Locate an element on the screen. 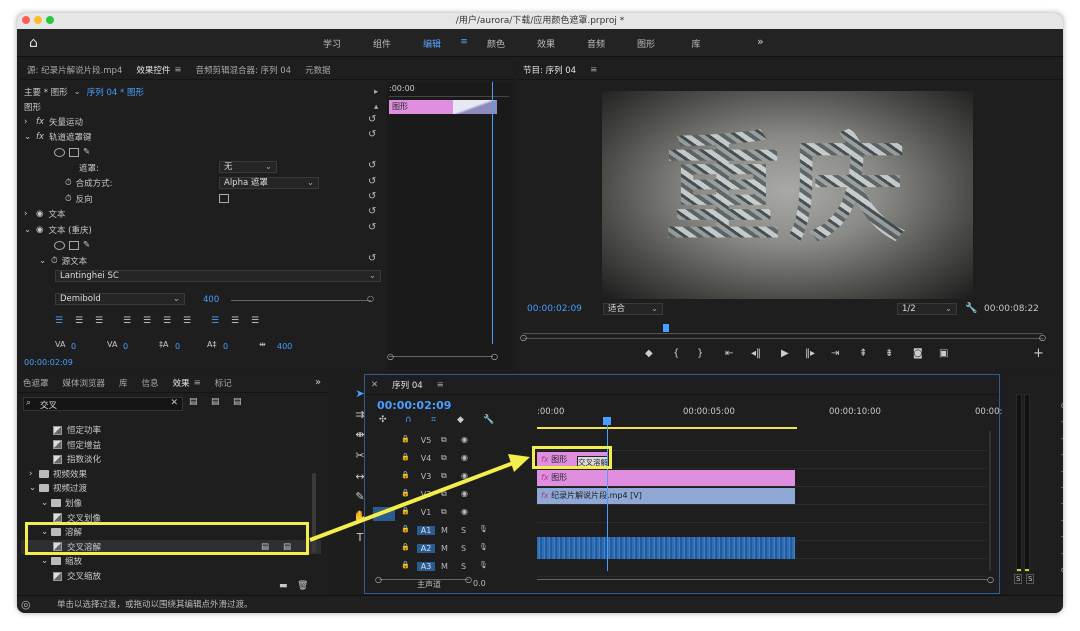 This screenshot has height=631, width=1080. drag-arrow is located at coordinates (419, 498).